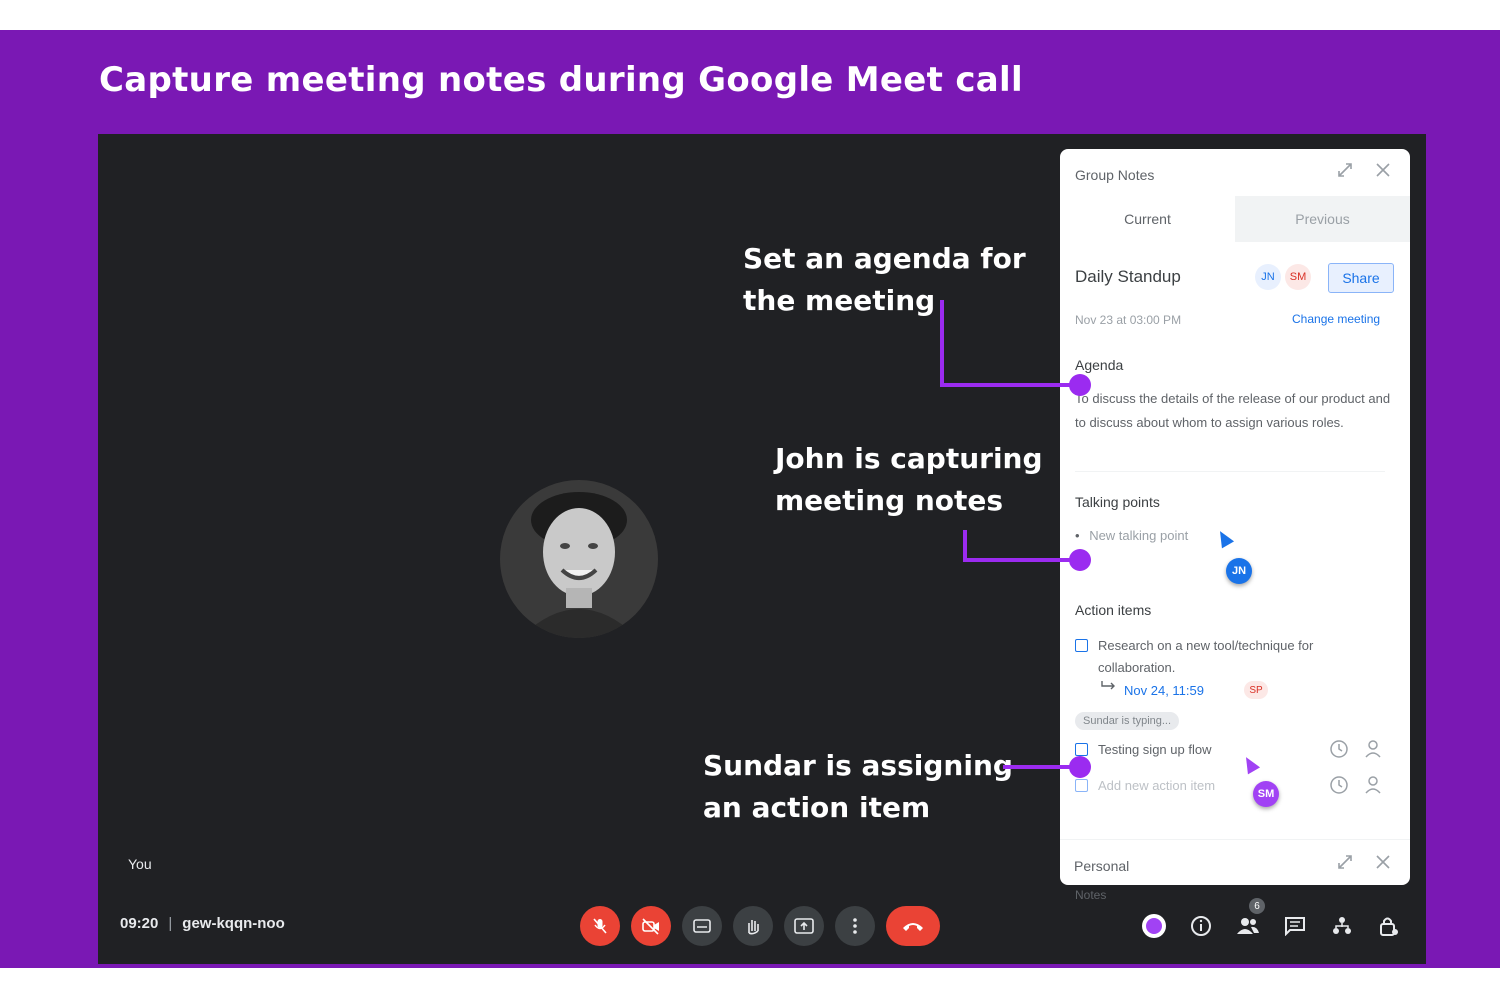 This screenshot has width=1500, height=1000. I want to click on callout-action-line1: Sundar is assigning, so click(858, 765).